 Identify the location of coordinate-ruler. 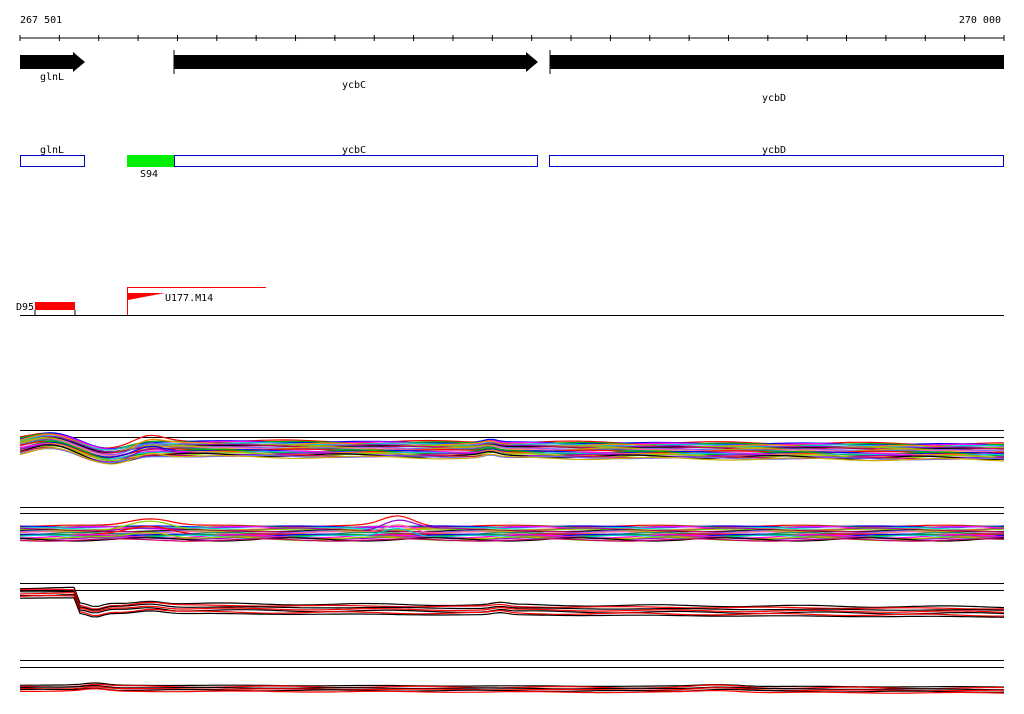
(512, 38).